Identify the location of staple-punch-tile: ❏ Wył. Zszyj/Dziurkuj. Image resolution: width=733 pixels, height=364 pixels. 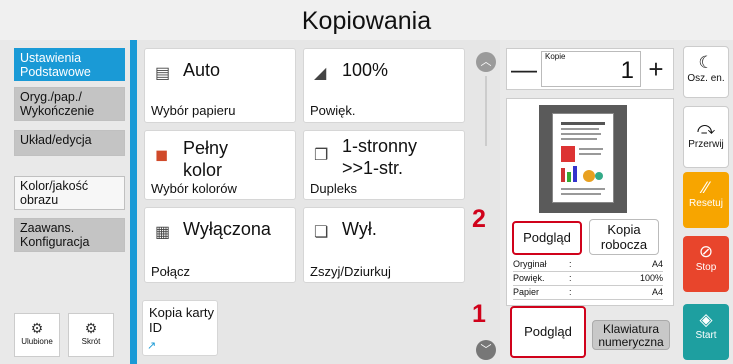
(384, 245).